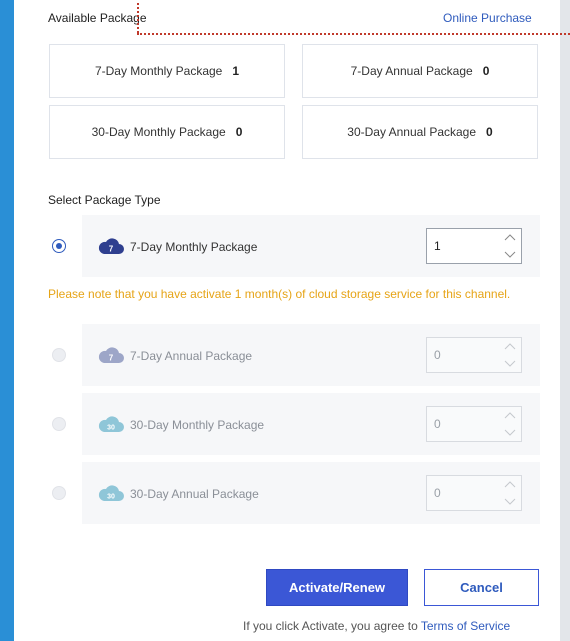 The image size is (570, 641). What do you see at coordinates (59, 355) in the screenshot?
I see `radio-7day-annual` at bounding box center [59, 355].